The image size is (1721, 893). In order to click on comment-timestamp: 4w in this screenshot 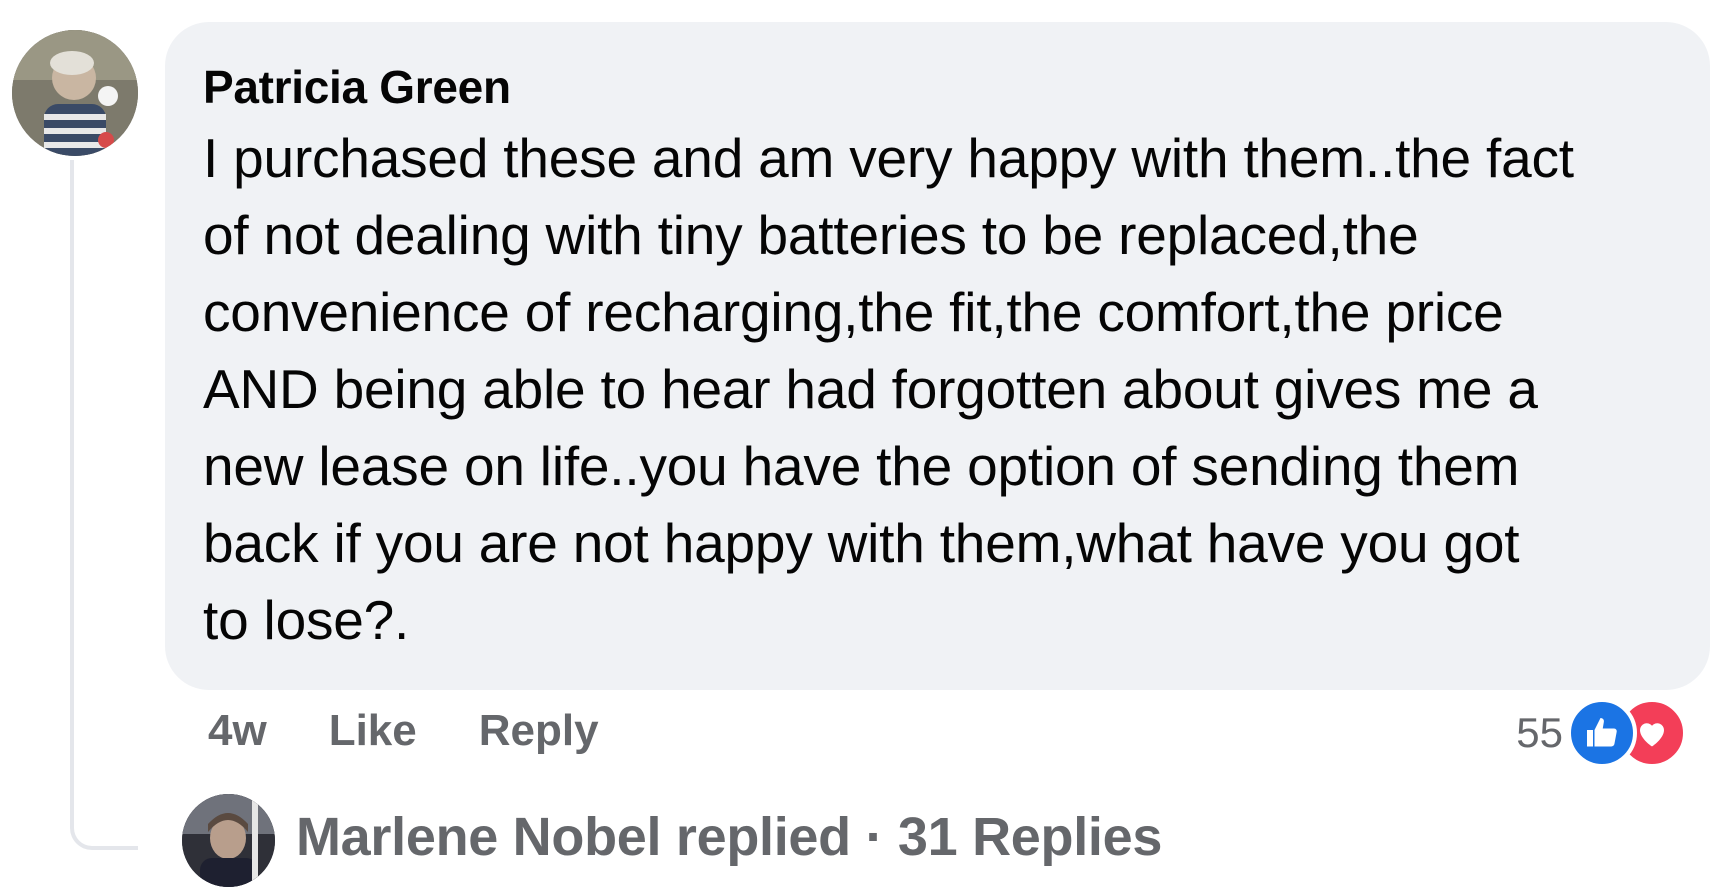, I will do `click(237, 731)`.